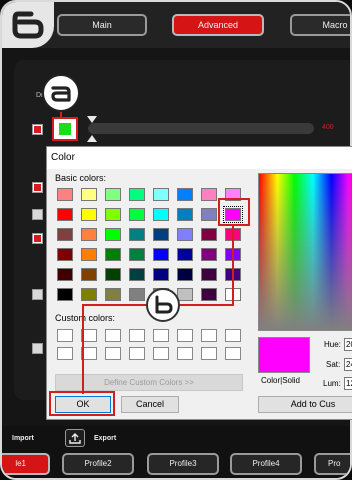  I want to click on slider-marker-bottom, so click(92, 138).